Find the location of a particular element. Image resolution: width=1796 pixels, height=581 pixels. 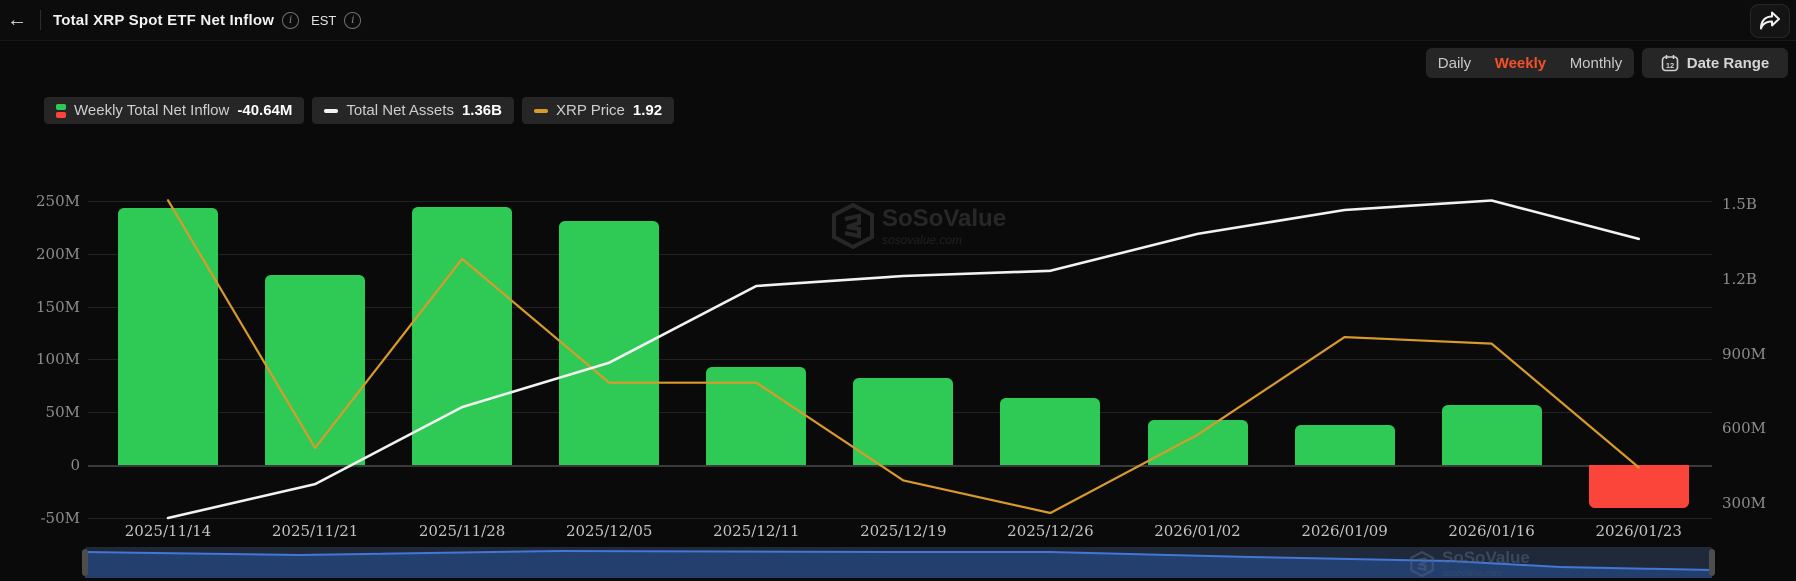

legend-item-net-inflow: Weekly Total Net Inflow -40.64M is located at coordinates (174, 110).